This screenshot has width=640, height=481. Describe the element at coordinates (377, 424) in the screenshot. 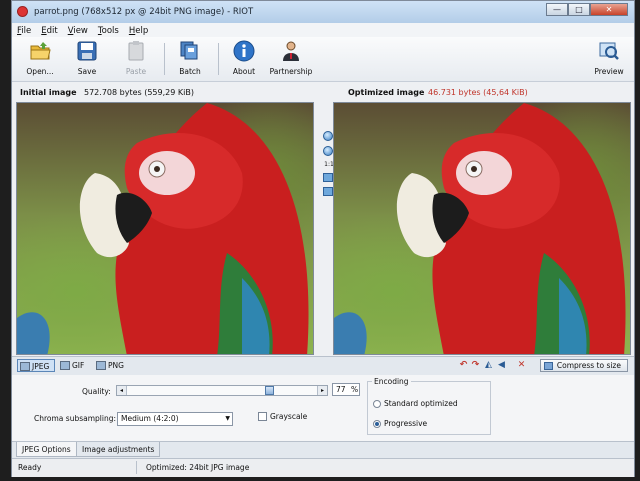

I see `progressive-radio` at that location.